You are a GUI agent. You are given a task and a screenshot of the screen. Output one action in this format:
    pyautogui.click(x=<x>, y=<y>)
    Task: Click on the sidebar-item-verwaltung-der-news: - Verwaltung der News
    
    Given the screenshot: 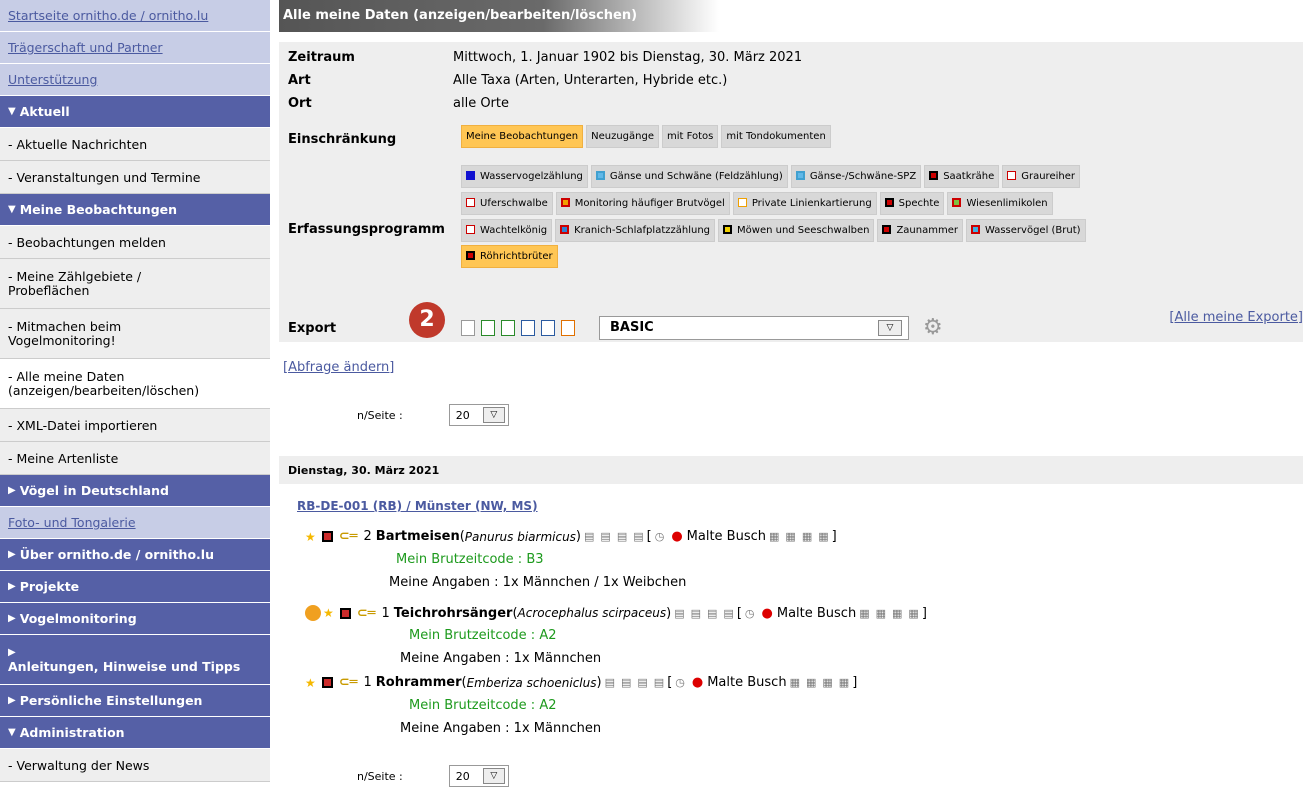 What is the action you would take?
    pyautogui.click(x=135, y=765)
    